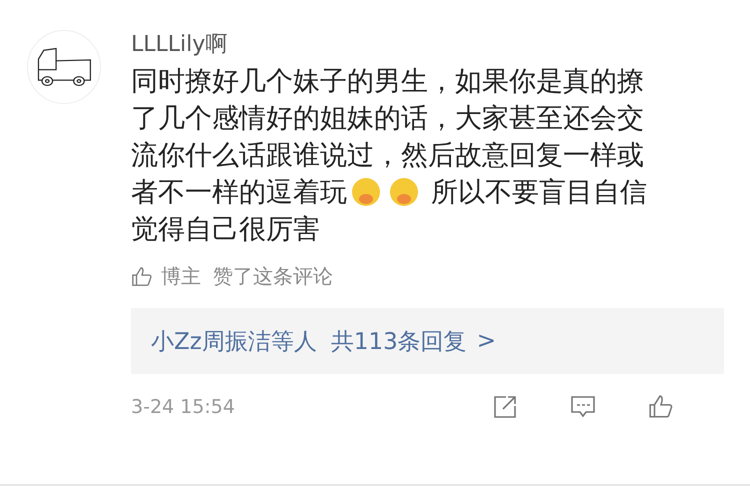  What do you see at coordinates (179, 45) in the screenshot?
I see `author-name: LLLLily啊` at bounding box center [179, 45].